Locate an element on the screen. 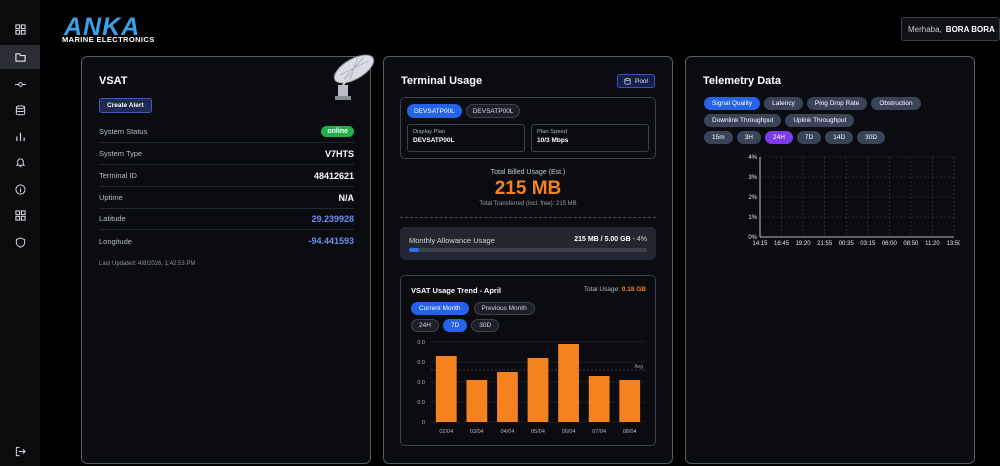  tel-range-30d: 30D is located at coordinates (871, 137).